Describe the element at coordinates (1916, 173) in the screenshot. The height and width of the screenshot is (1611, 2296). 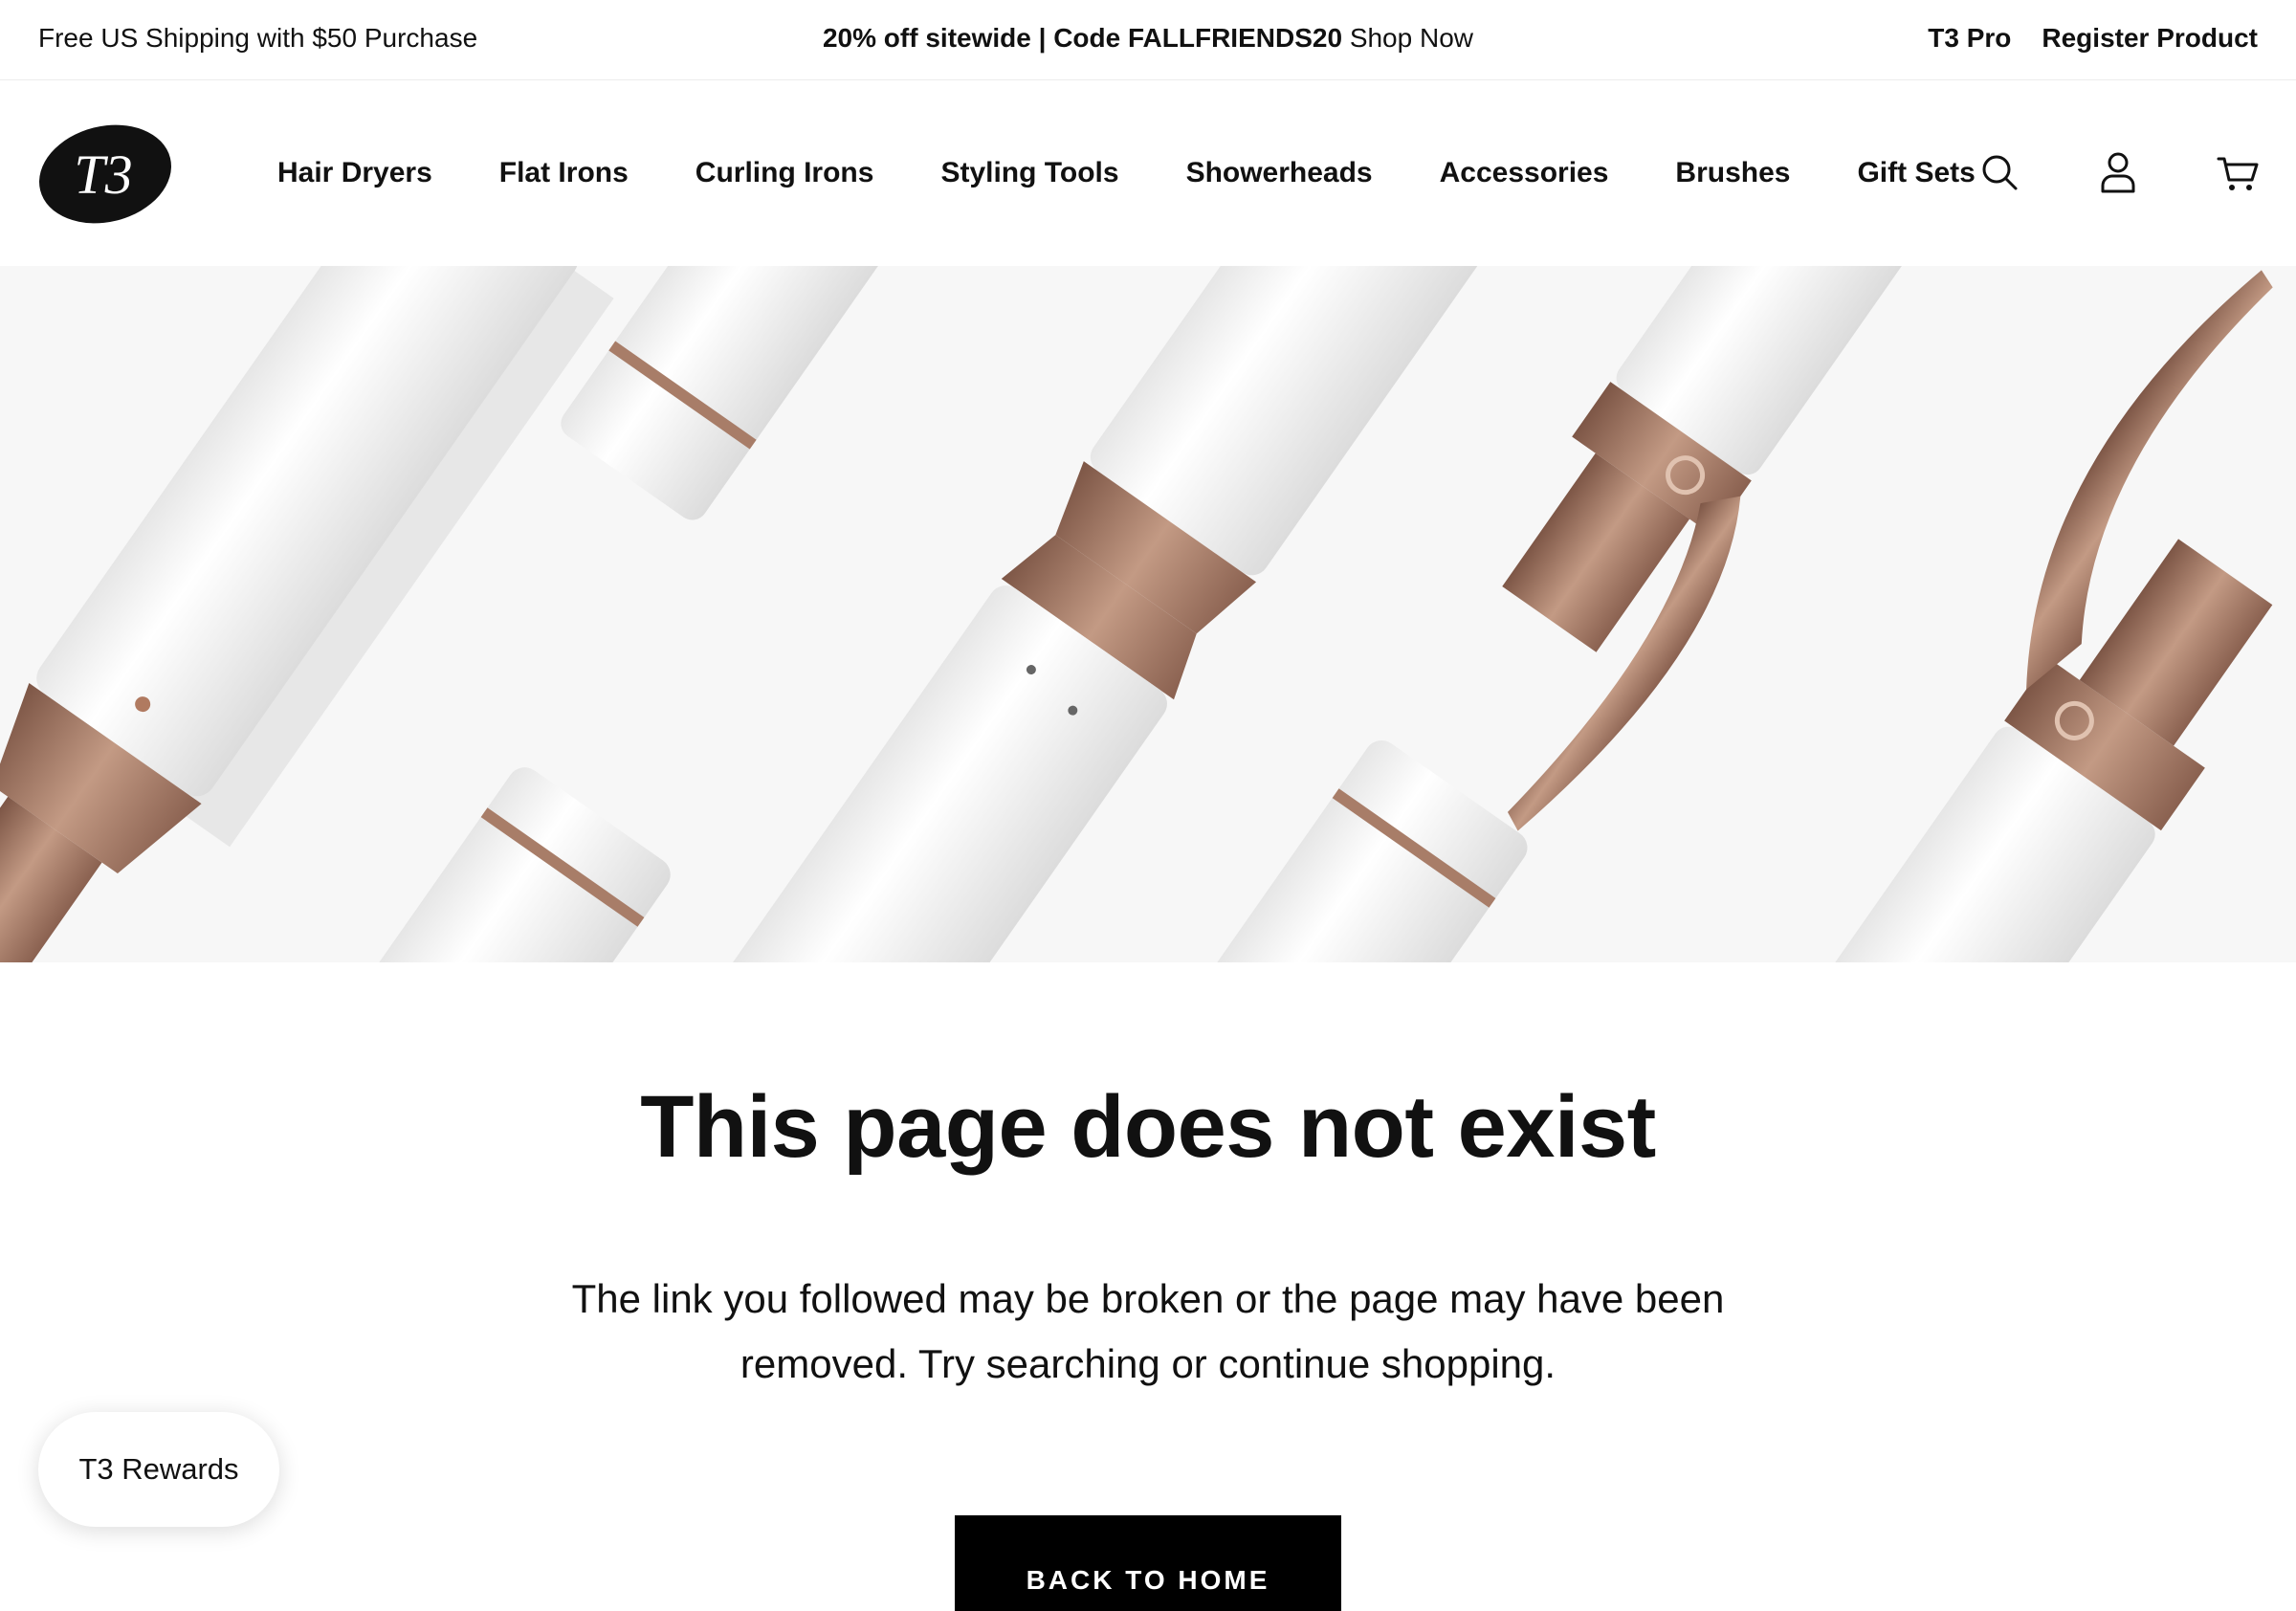
I see `nav-gift-sets: Gift Sets` at that location.